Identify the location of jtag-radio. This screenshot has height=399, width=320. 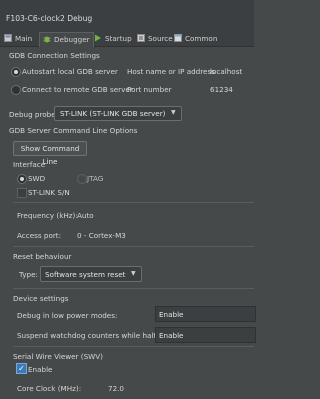
(82, 179).